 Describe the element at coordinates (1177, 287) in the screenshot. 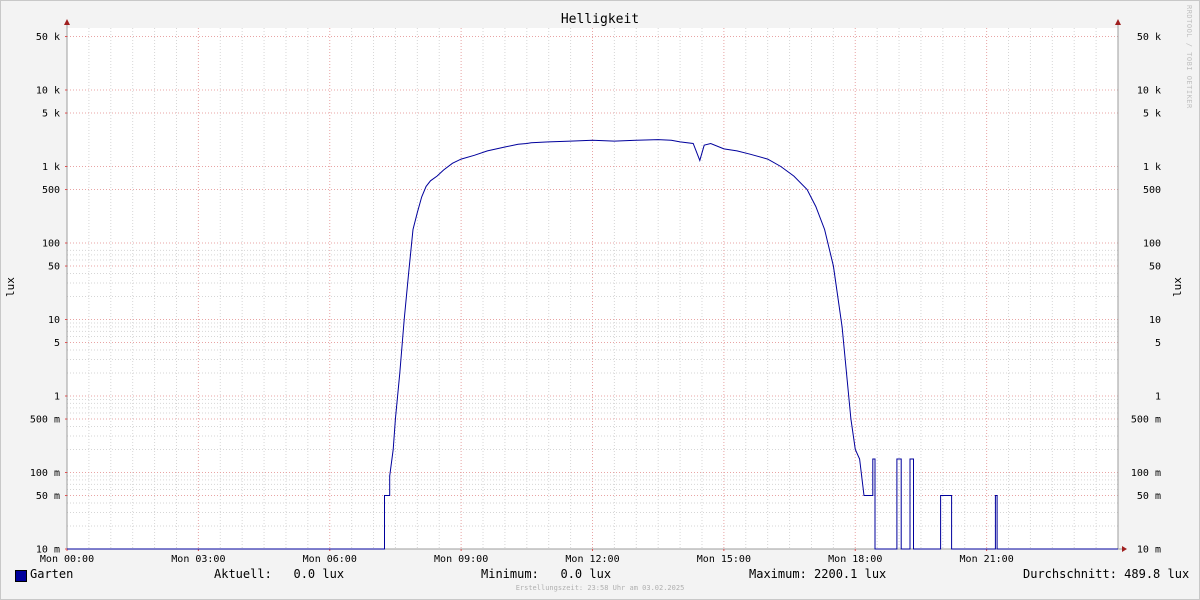

I see `y-axis-label-right: lux` at that location.